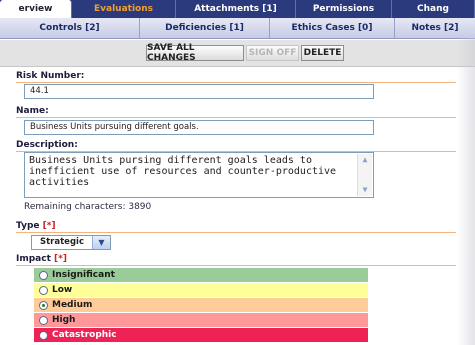  What do you see at coordinates (435, 28) in the screenshot?
I see `tab-notes: Notes [2]` at bounding box center [435, 28].